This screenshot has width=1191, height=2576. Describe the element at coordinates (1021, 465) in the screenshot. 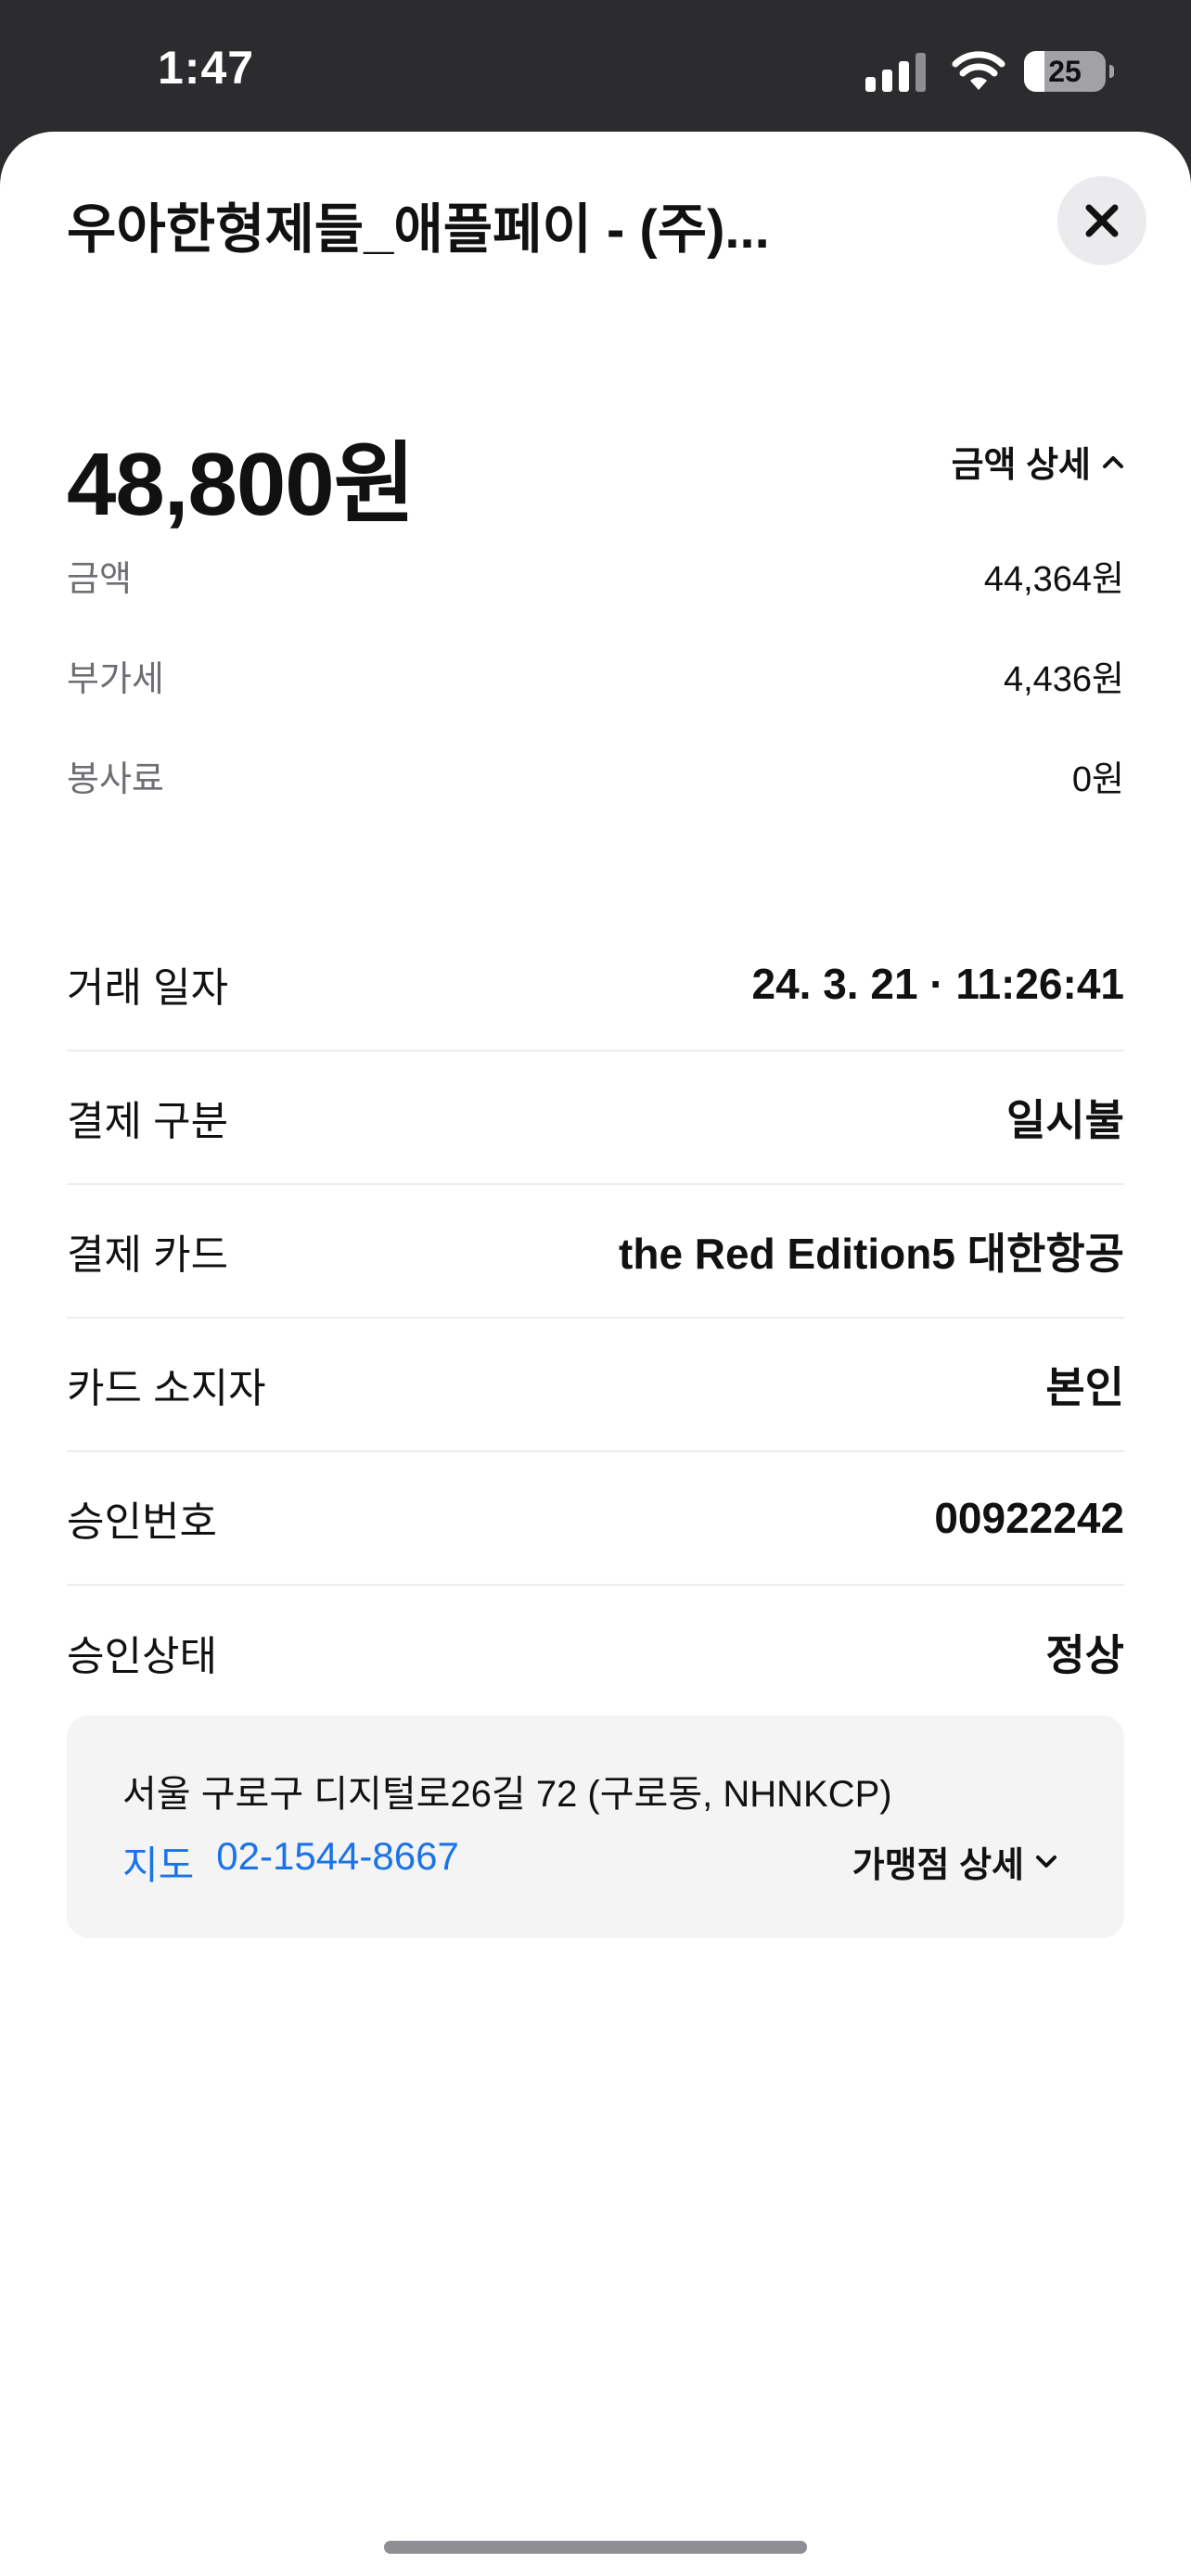

I see `amount-detail-label: 금액 상세` at that location.